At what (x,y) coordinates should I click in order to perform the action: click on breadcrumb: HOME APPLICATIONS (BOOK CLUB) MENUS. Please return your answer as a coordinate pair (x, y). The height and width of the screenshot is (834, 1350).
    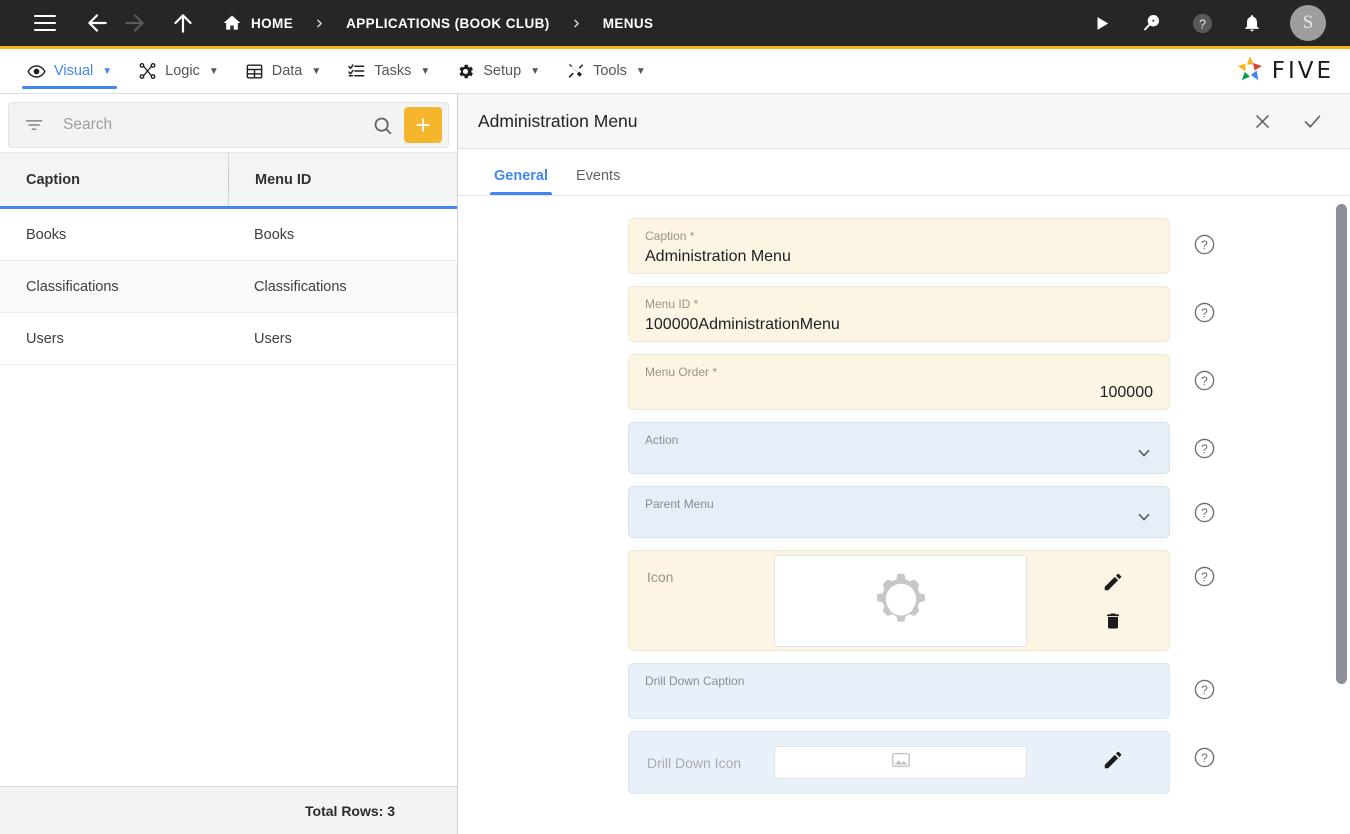
    Looking at the image, I should click on (437, 23).